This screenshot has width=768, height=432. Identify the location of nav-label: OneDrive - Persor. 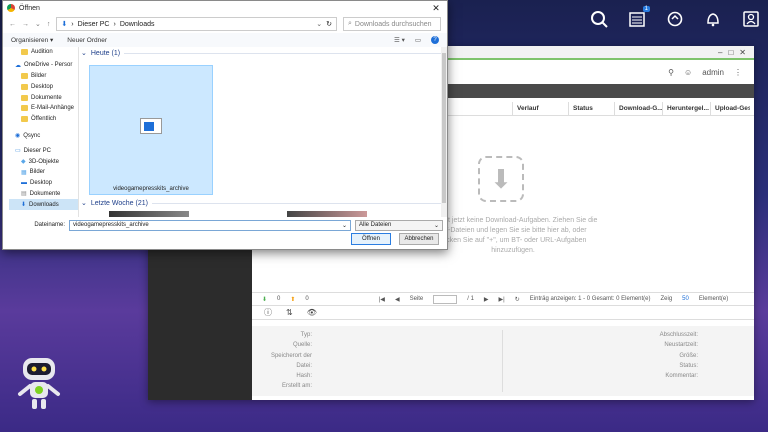
(48, 65).